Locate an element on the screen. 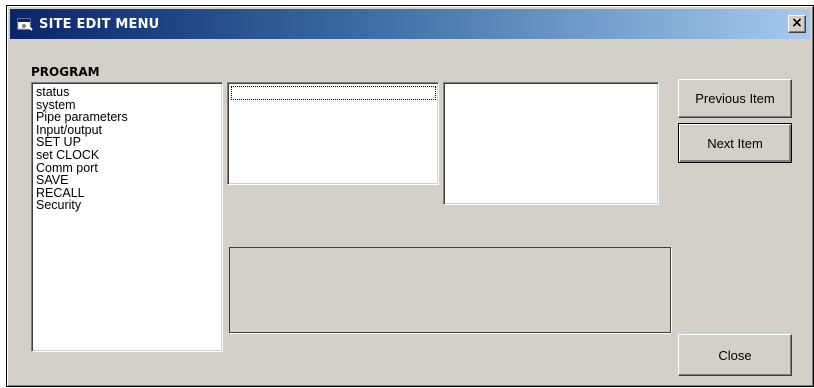 The image size is (814, 388). option-list is located at coordinates (551, 143).